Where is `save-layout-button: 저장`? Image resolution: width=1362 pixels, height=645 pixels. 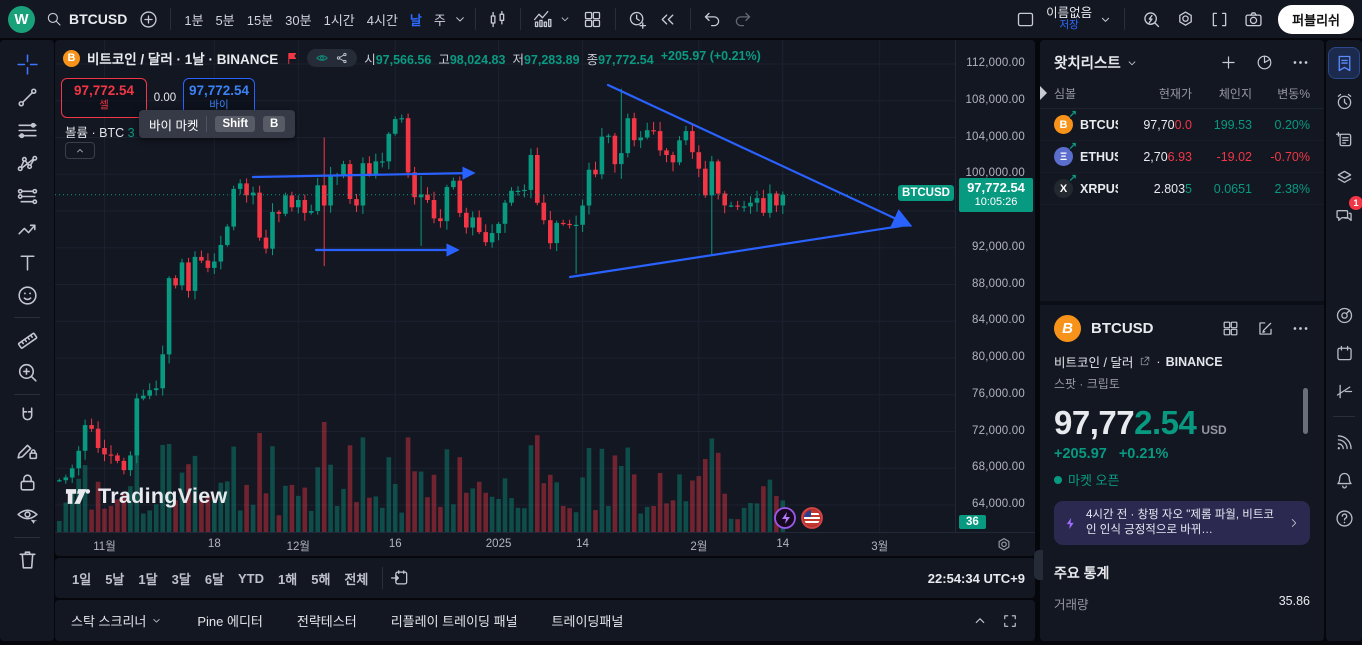
save-layout-button: 저장 is located at coordinates (1068, 25).